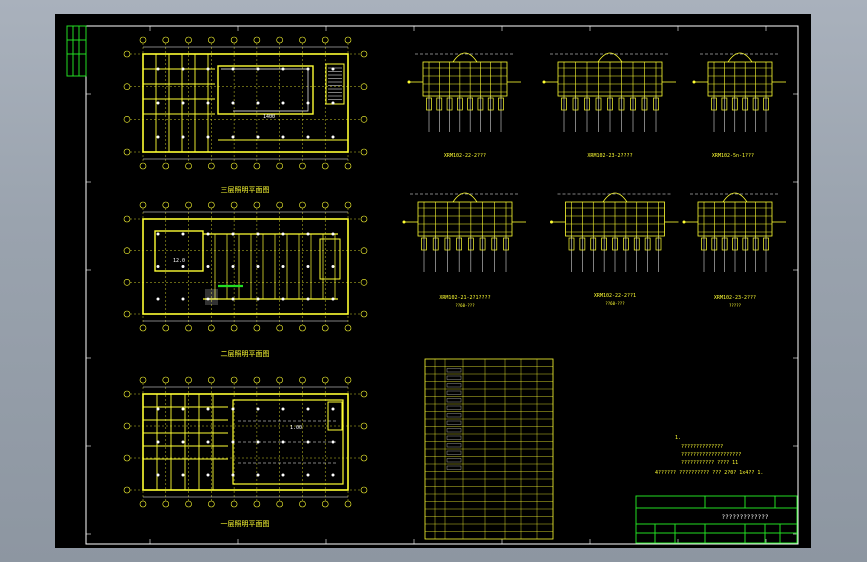 The width and height of the screenshot is (867, 562). What do you see at coordinates (245, 524) in the screenshot?
I see `floor1-title: 一层照明平面图` at bounding box center [245, 524].